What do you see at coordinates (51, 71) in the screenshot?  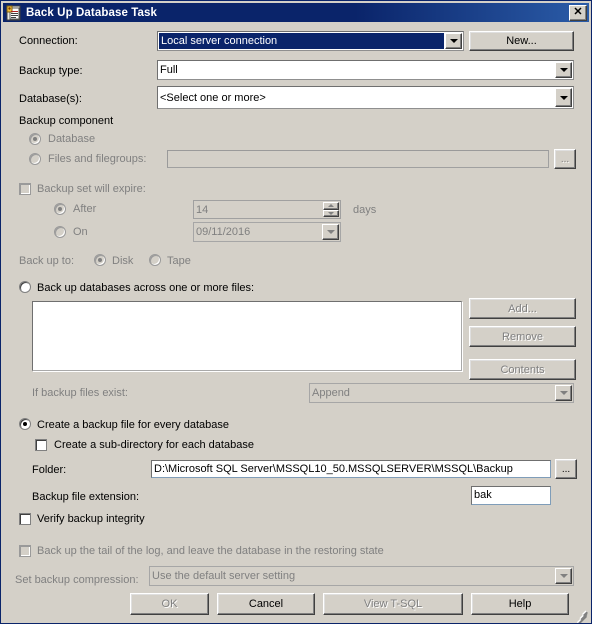 I see `backup-type-label: Backup type:` at bounding box center [51, 71].